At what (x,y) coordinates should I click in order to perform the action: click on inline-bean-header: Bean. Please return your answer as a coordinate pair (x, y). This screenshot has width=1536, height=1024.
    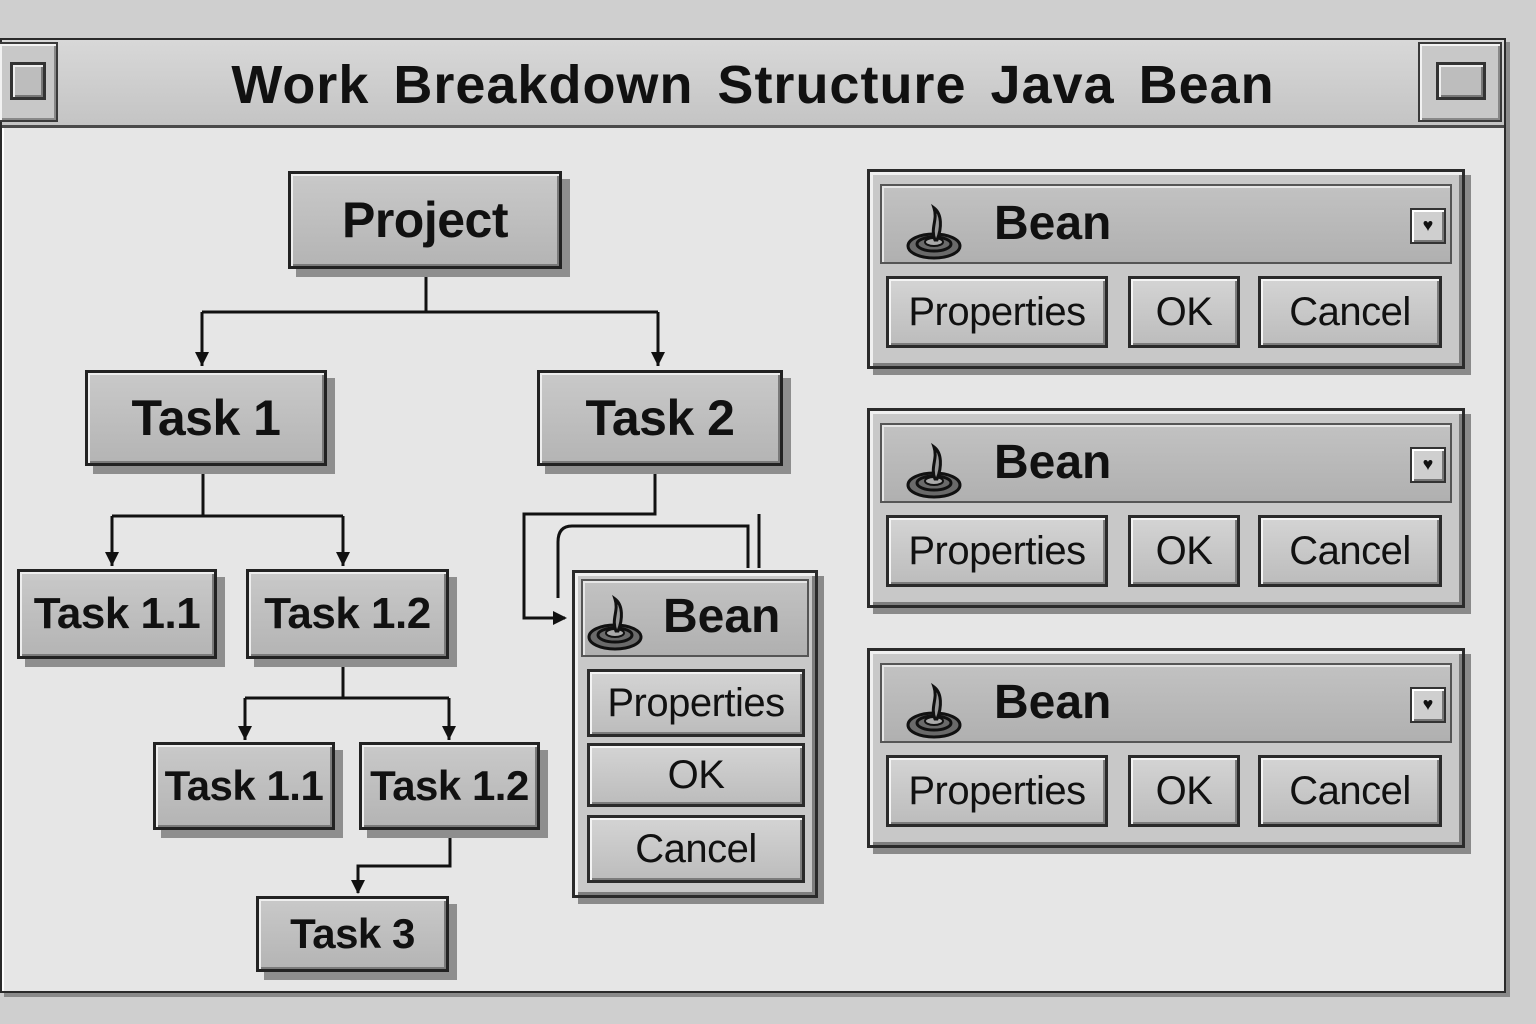
    Looking at the image, I should click on (695, 618).